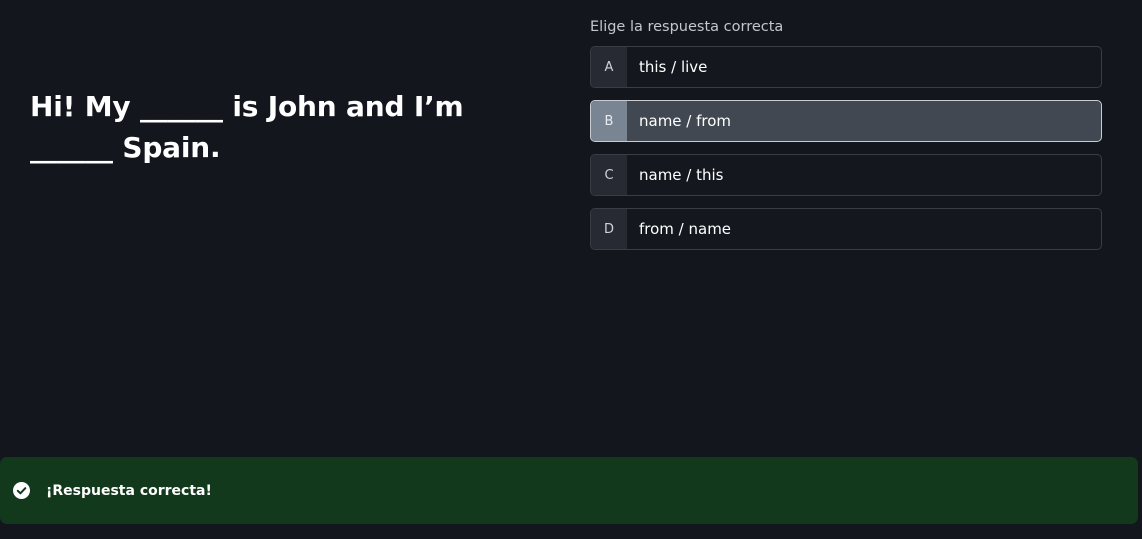 This screenshot has width=1142, height=539. I want to click on question-line-1: Hi! My ______ is John and I’m, so click(247, 106).